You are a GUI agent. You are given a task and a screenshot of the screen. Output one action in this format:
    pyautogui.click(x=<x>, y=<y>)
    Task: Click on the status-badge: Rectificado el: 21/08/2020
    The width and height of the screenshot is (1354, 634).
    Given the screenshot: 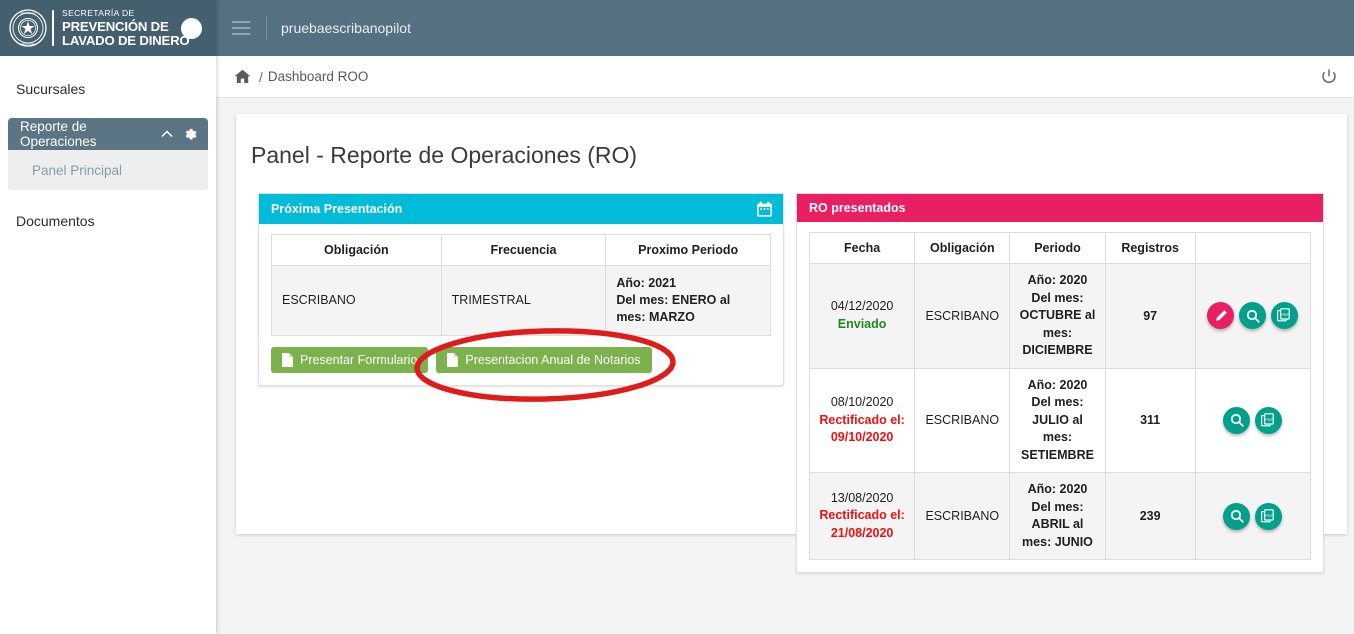 What is the action you would take?
    pyautogui.click(x=862, y=524)
    